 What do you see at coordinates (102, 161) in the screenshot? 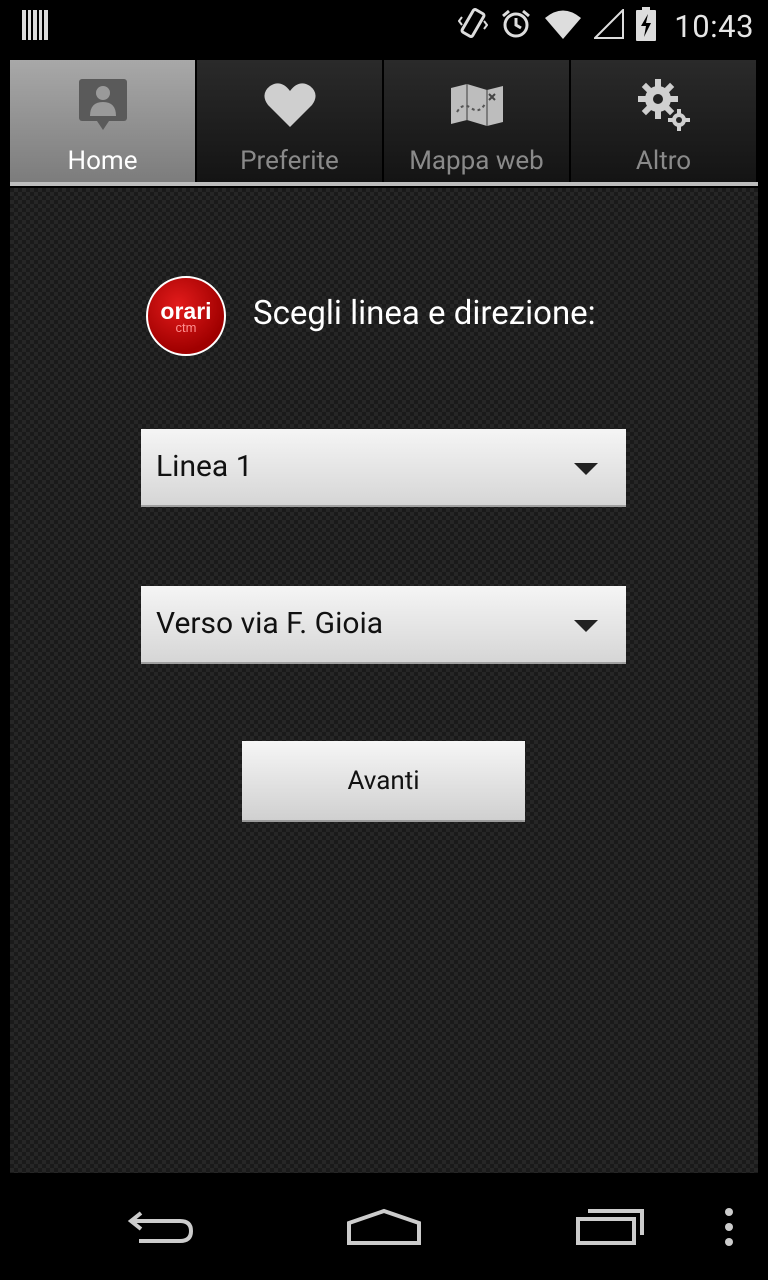
I see `tab-label: Home` at bounding box center [102, 161].